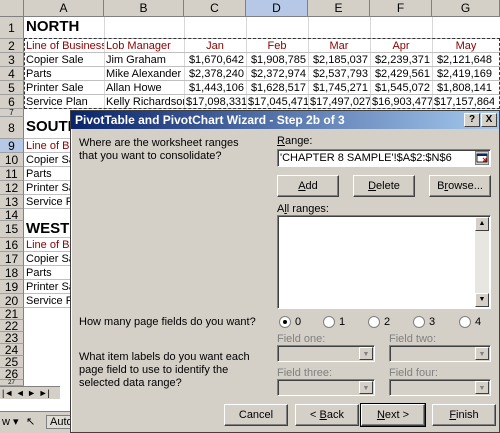 The width and height of the screenshot is (500, 433). What do you see at coordinates (215, 8) in the screenshot?
I see `column-header-c: C` at bounding box center [215, 8].